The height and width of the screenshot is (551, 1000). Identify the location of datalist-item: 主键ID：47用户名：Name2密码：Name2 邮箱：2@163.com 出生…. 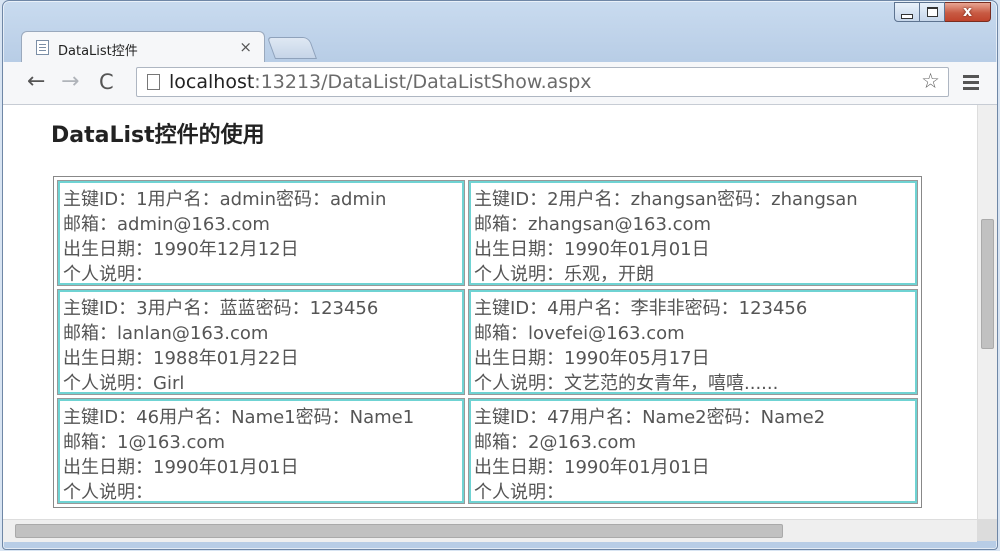
(693, 451).